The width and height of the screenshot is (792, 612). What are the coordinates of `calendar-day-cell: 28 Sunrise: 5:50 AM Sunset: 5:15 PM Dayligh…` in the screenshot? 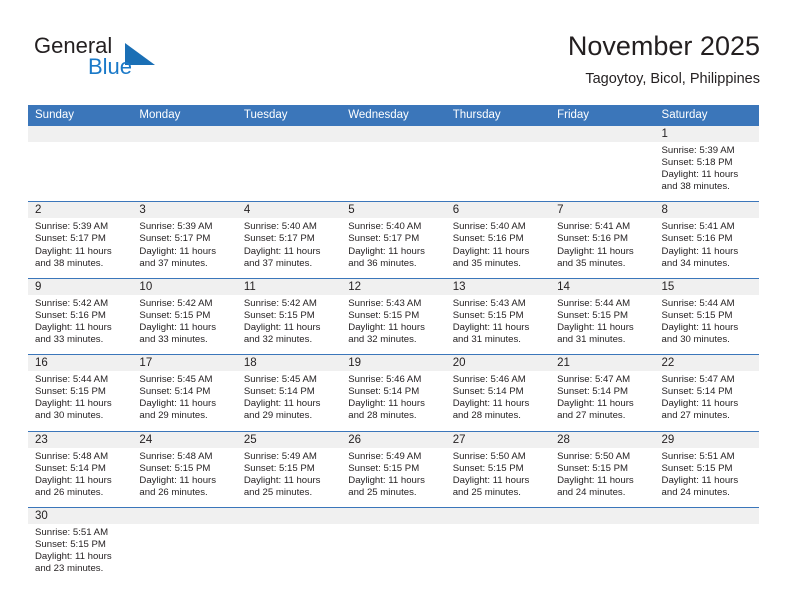 It's located at (602, 469).